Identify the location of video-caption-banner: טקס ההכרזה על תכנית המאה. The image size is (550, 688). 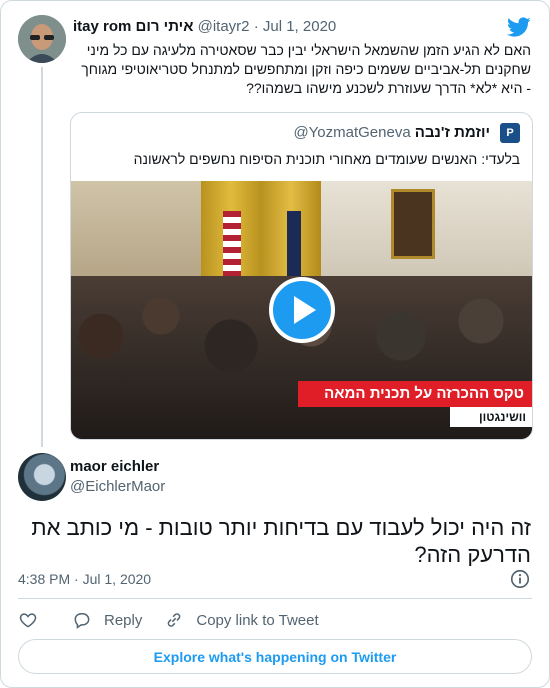
(415, 394).